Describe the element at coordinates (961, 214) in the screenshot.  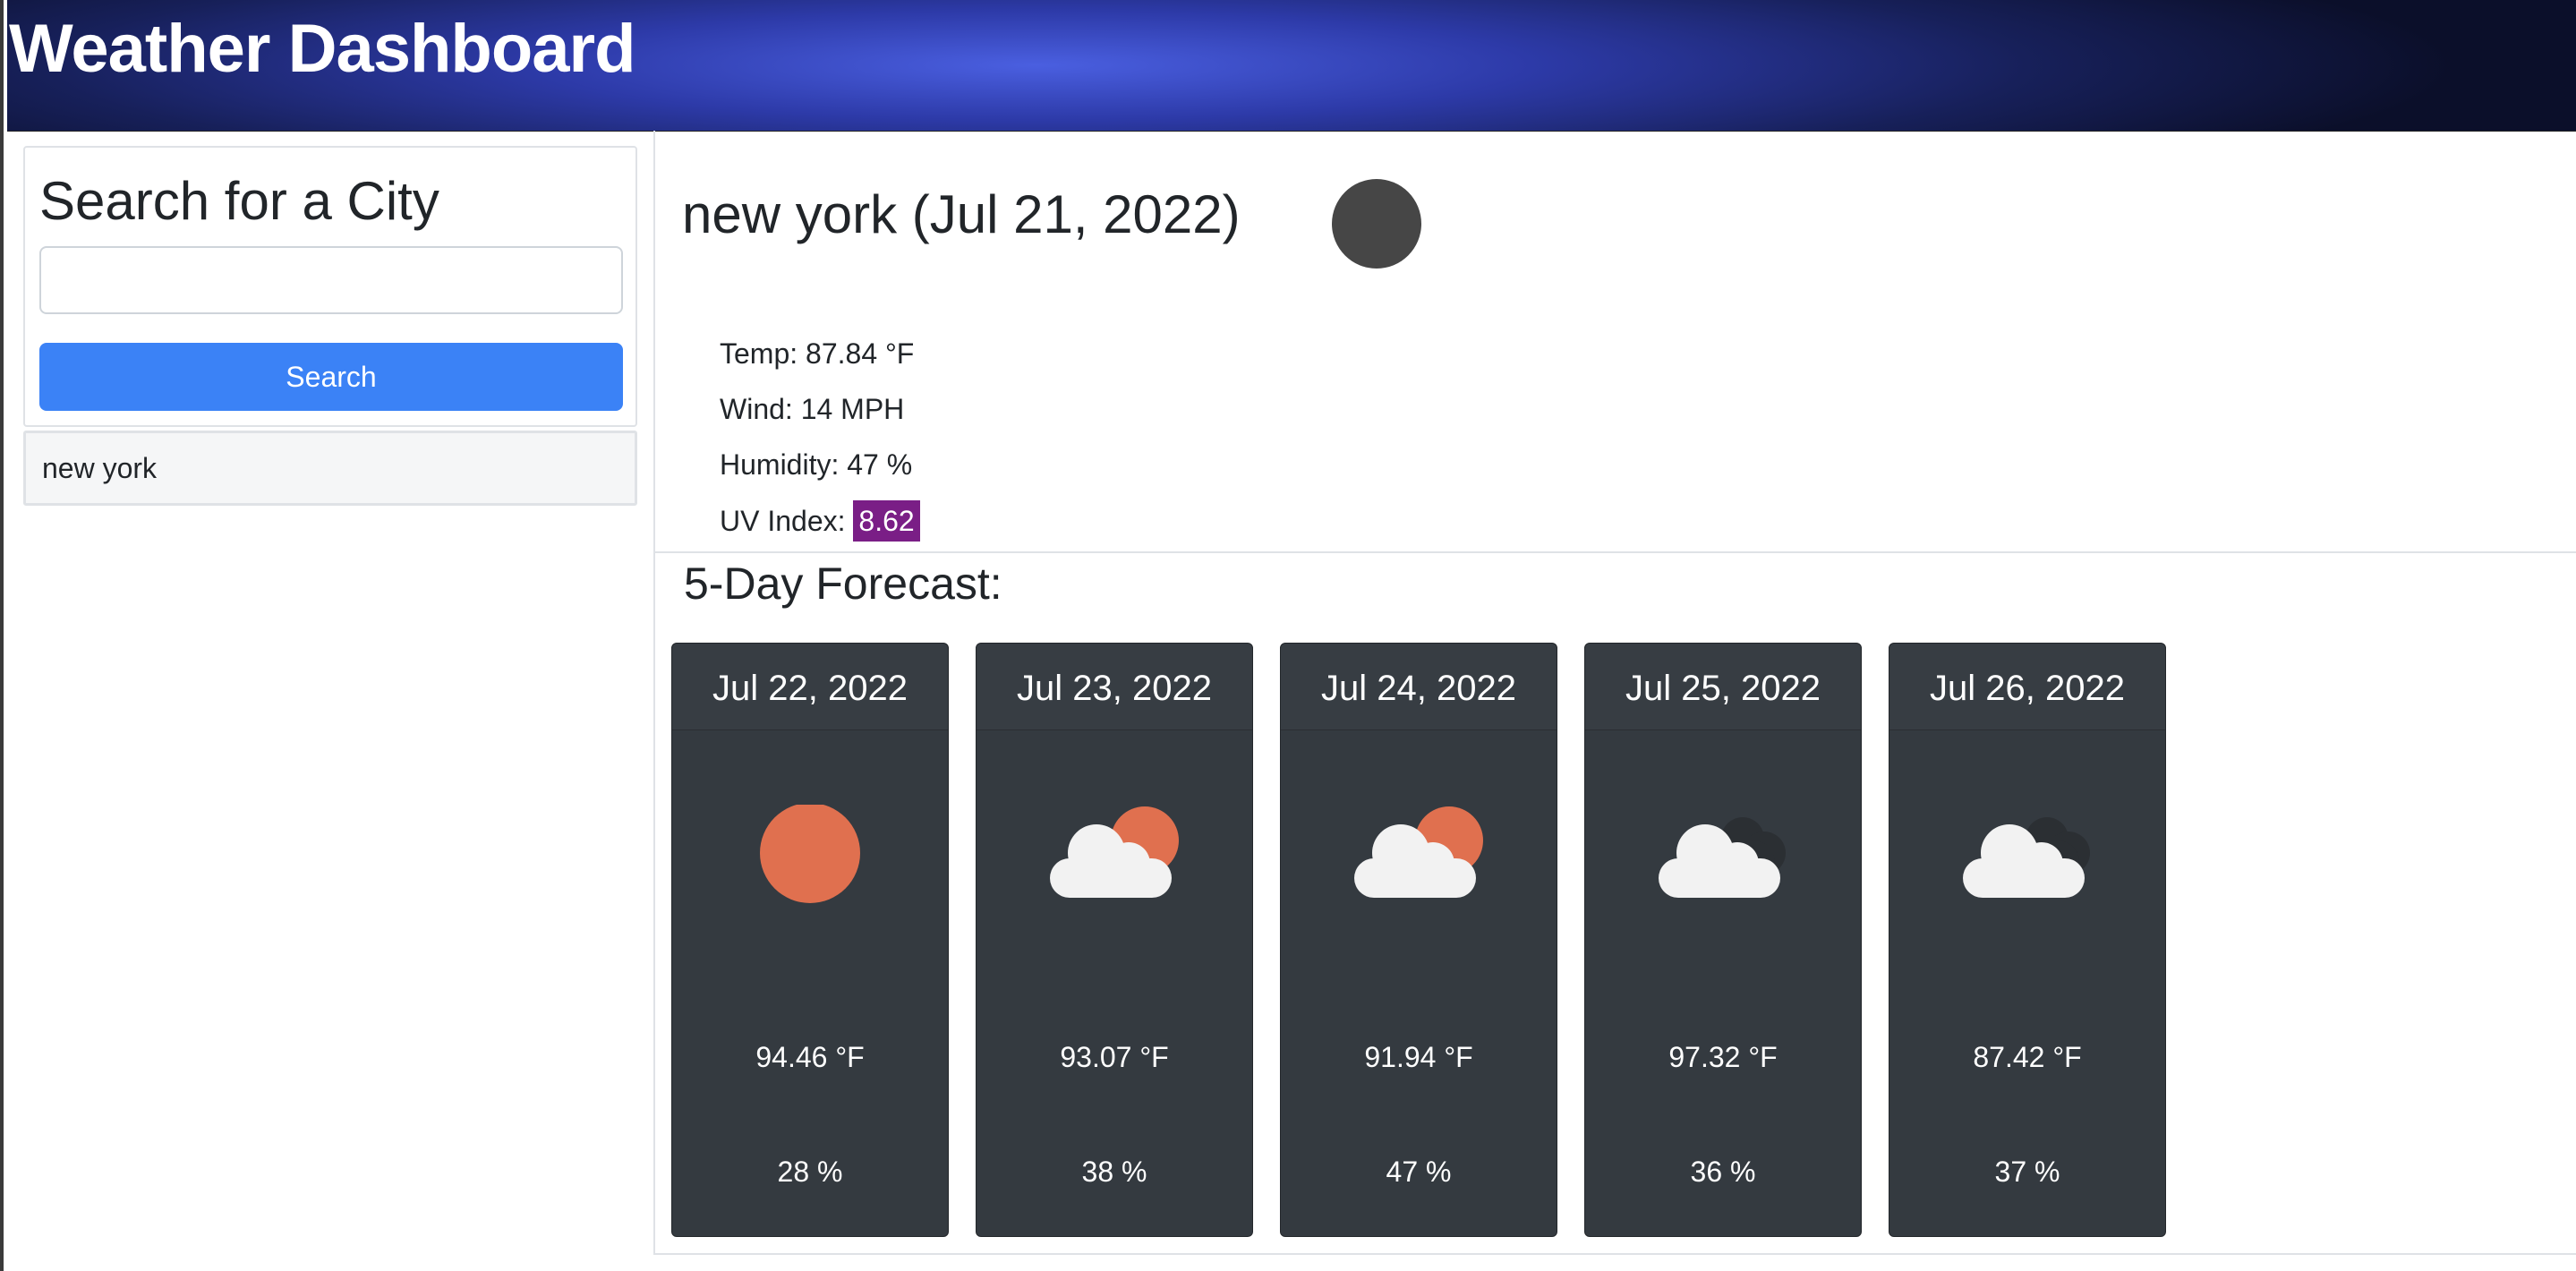
I see `current-city-title: new york (Jul 21, 2022)` at that location.